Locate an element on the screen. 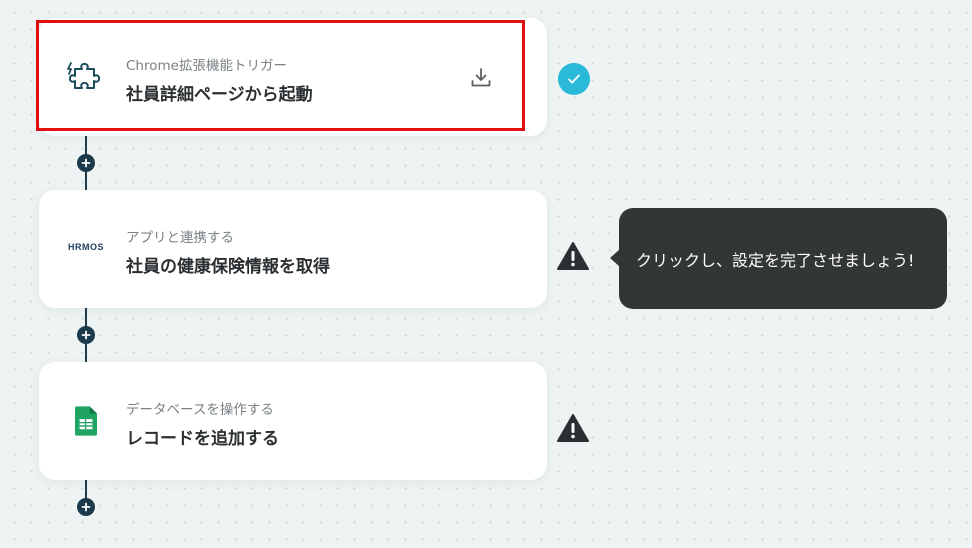 The height and width of the screenshot is (548, 972). step-title: 社員の健康保険情報を取得 is located at coordinates (228, 267).